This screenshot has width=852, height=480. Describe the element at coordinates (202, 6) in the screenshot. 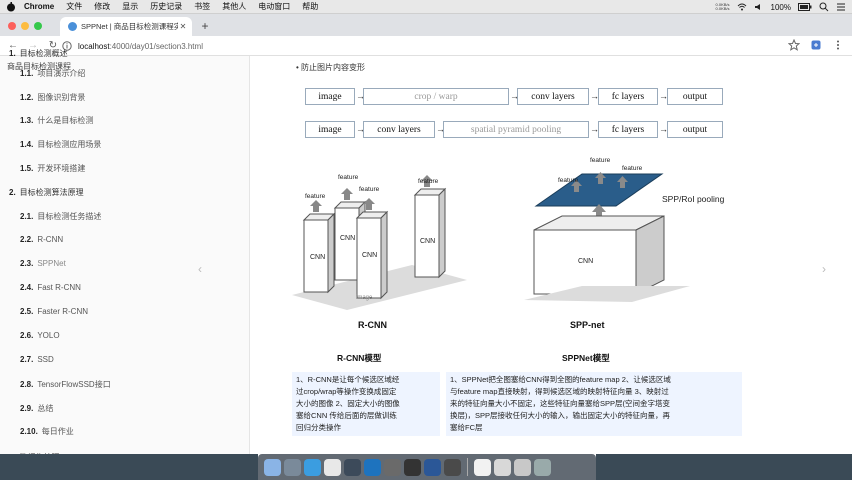

I see `menu-bookmarks: 书签` at that location.